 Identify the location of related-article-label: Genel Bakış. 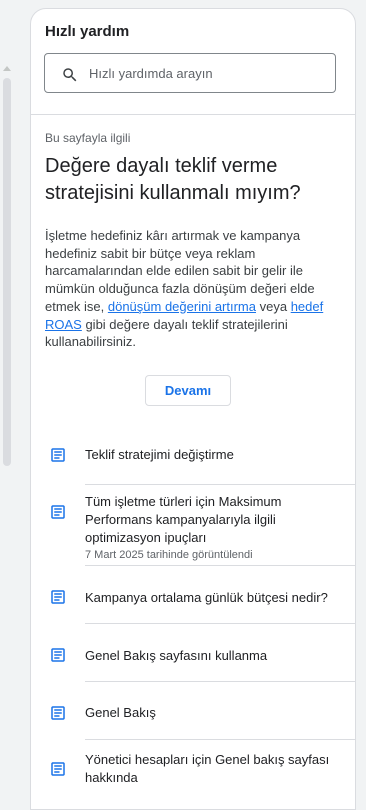
(120, 712).